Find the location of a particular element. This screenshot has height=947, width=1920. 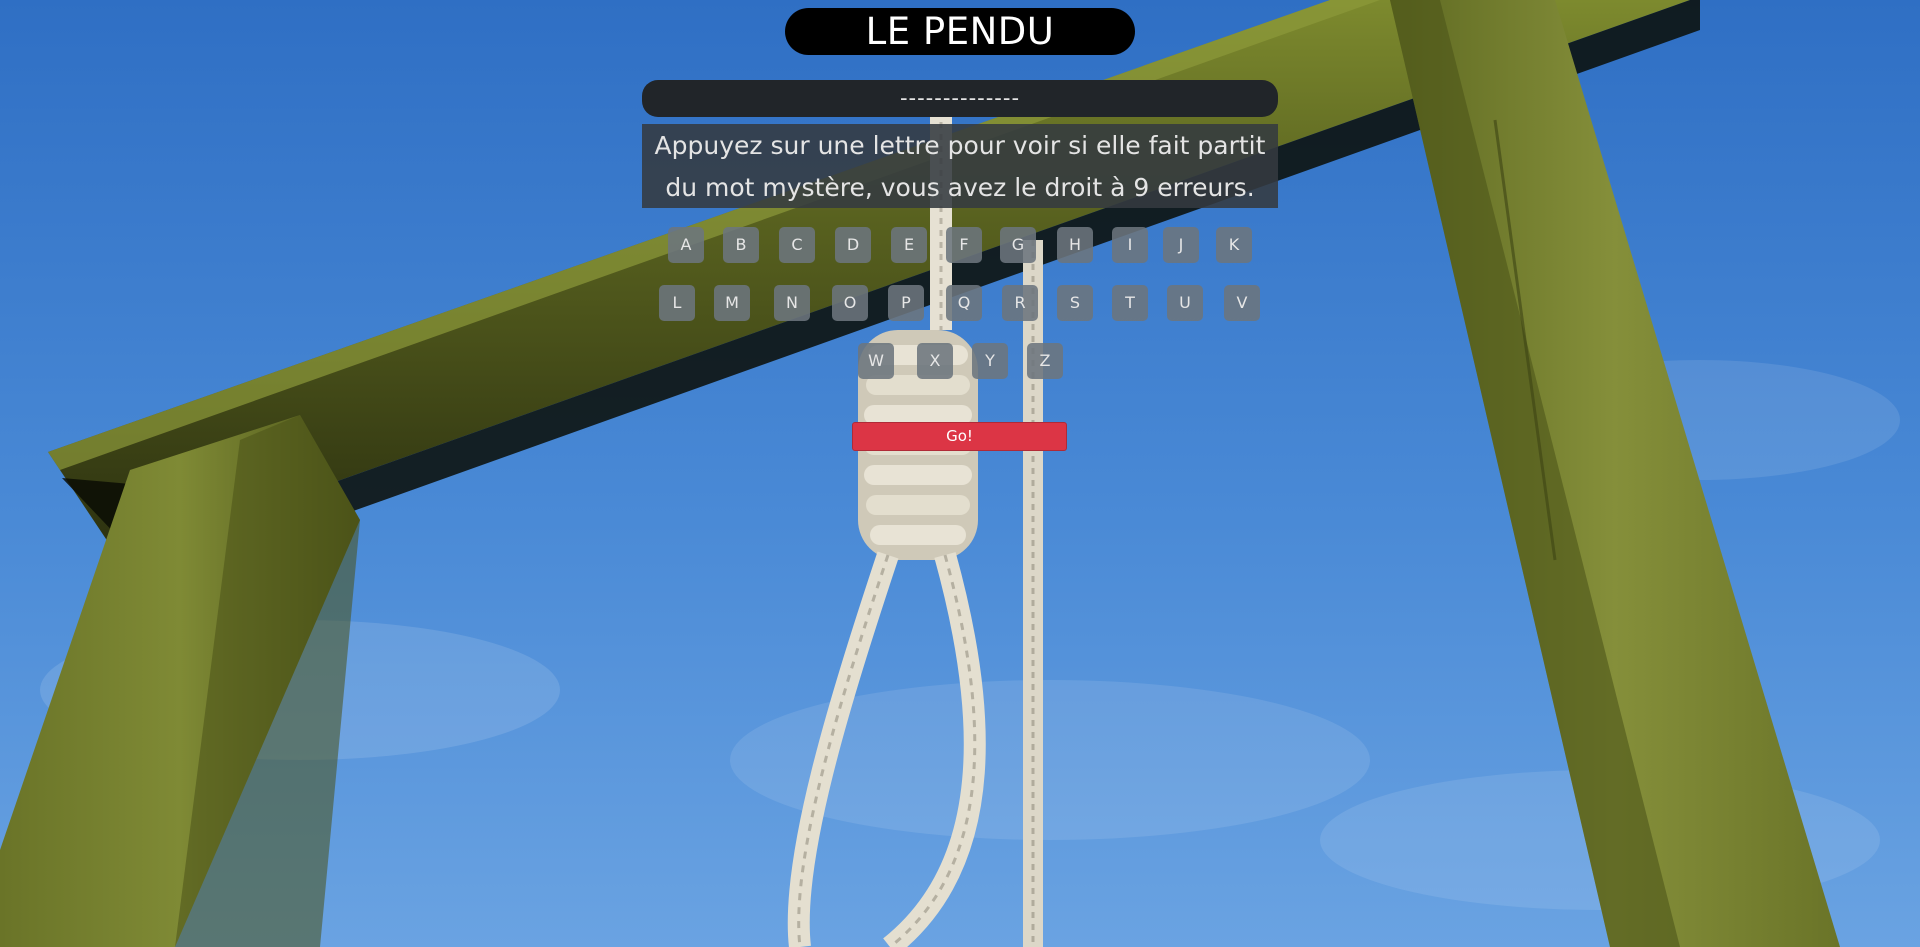

letter-key-z: Z is located at coordinates (1045, 361).